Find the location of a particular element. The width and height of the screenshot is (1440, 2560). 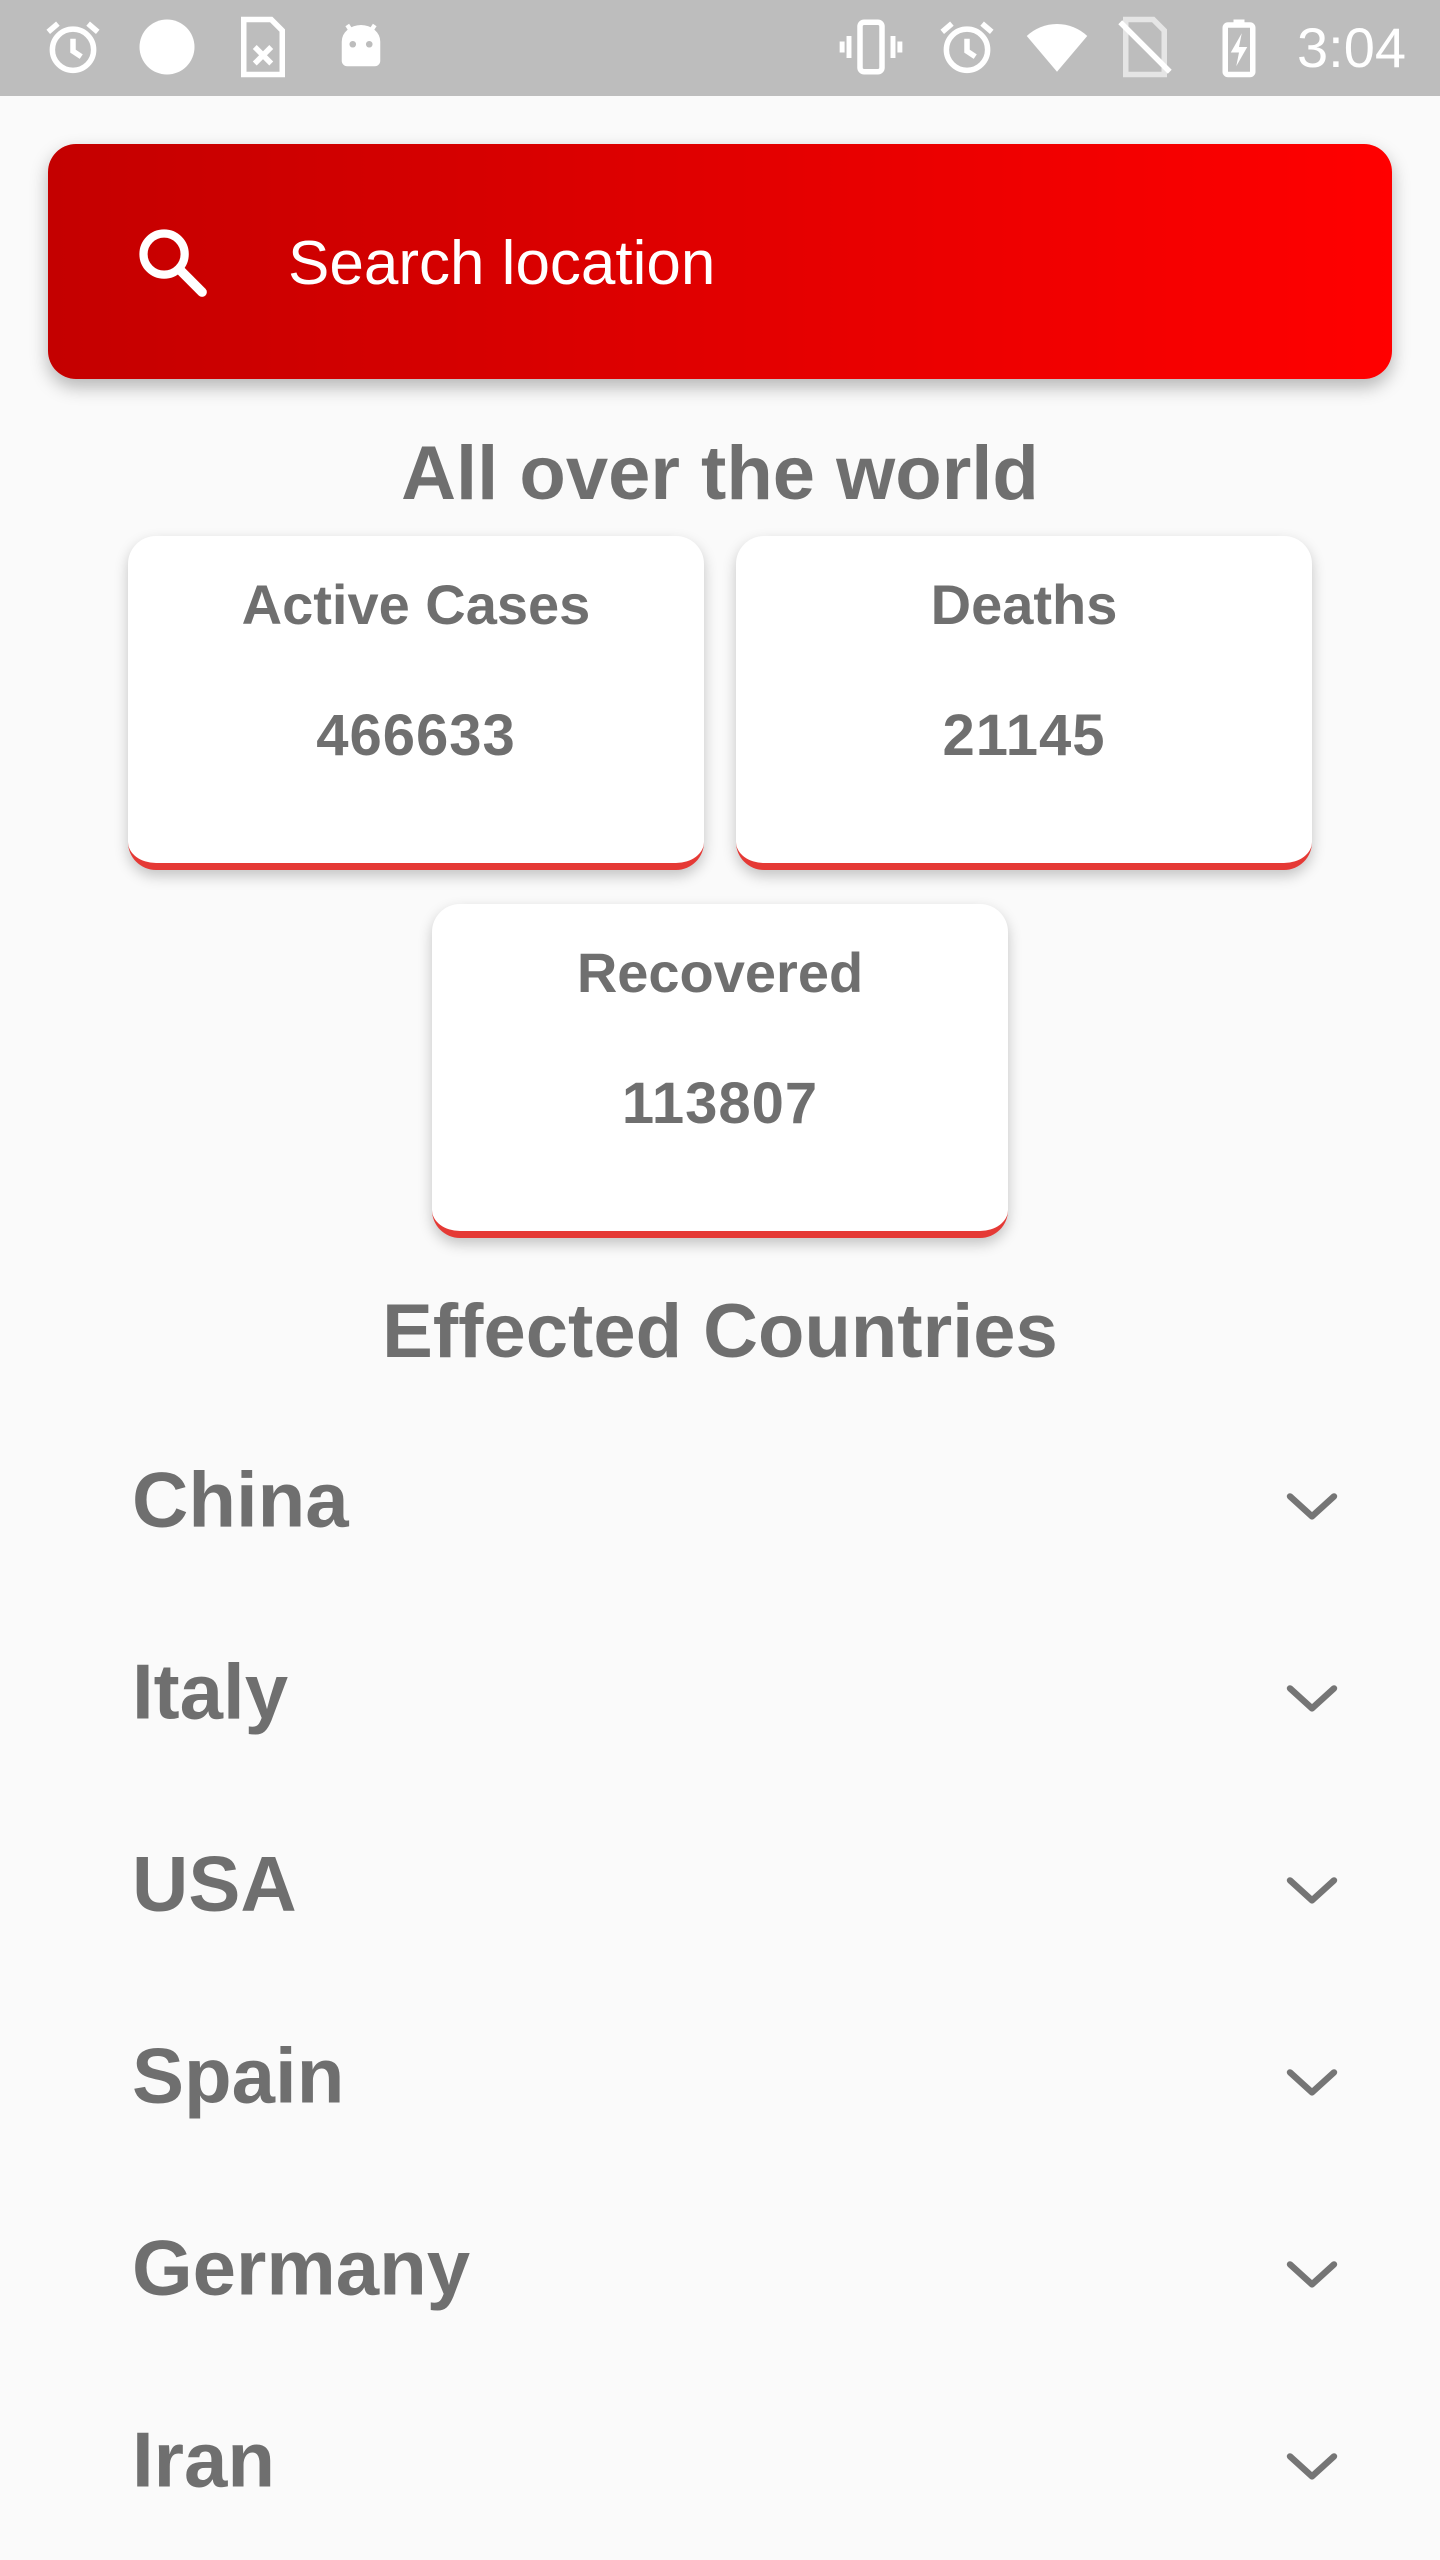

recovered-card: Recovered 113807 is located at coordinates (720, 1071).